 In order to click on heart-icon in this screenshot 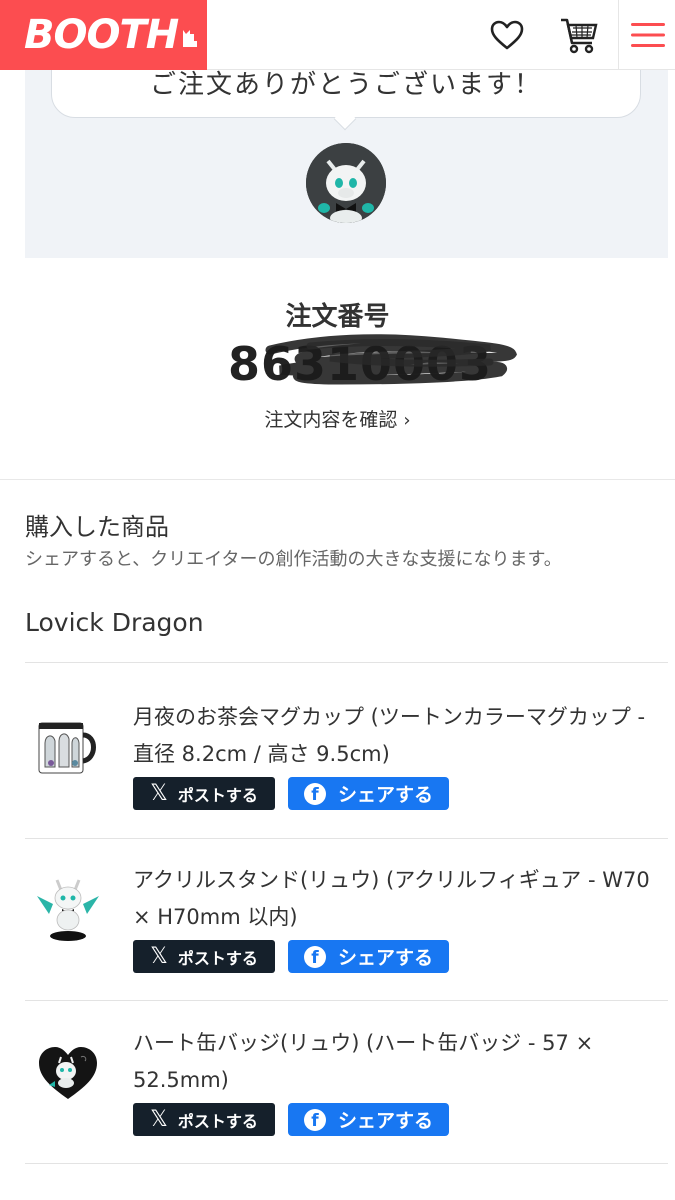, I will do `click(507, 35)`.